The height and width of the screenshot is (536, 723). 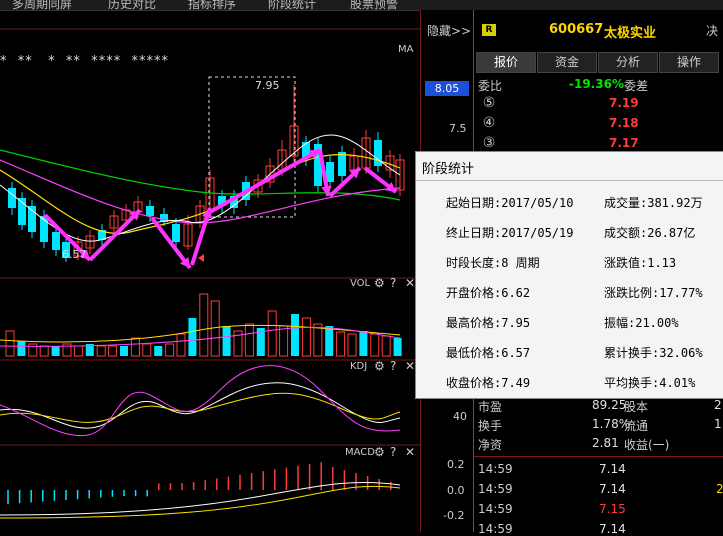 What do you see at coordinates (359, 366) in the screenshot?
I see `kdj-panel-label: KDJ` at bounding box center [359, 366].